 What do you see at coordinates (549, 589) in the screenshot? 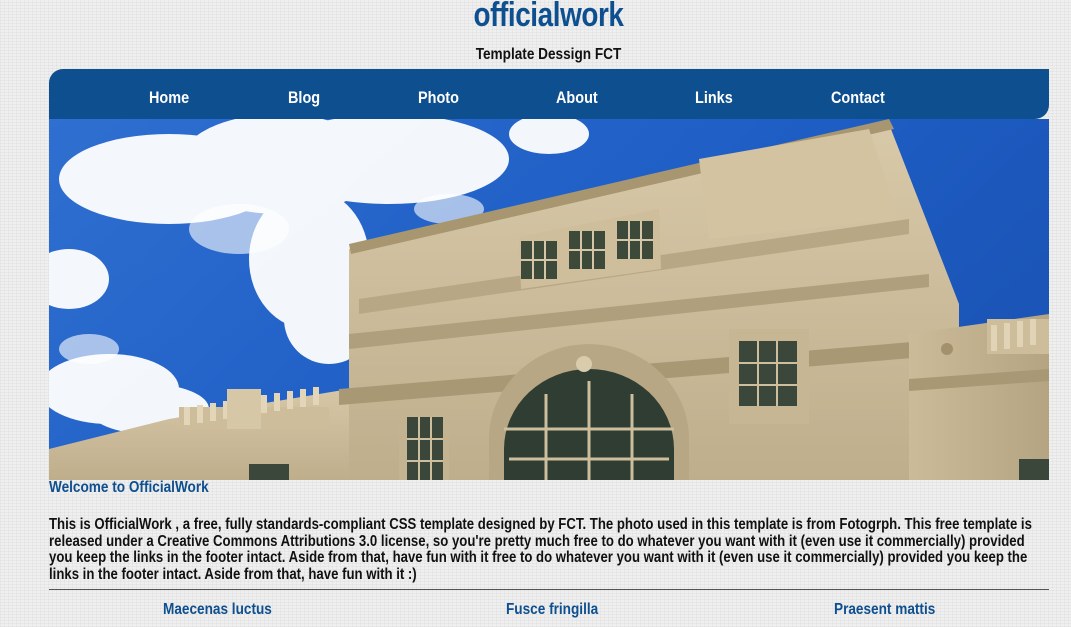
I see `content-divider` at bounding box center [549, 589].